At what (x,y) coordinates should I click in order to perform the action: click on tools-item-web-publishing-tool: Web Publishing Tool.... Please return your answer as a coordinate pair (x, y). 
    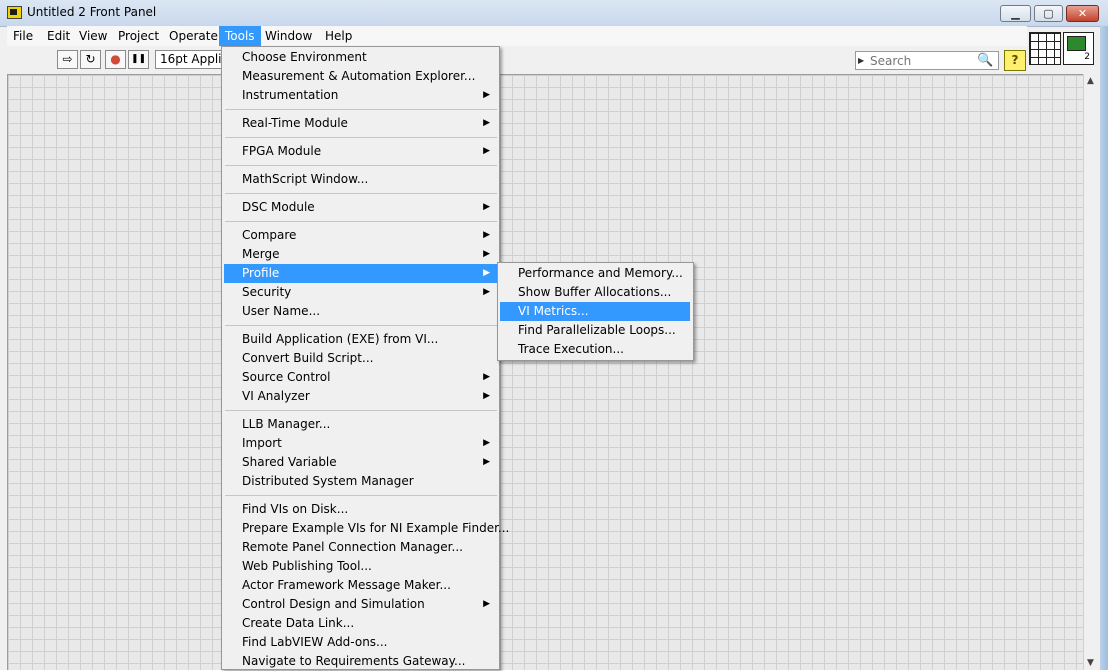
    Looking at the image, I should click on (360, 566).